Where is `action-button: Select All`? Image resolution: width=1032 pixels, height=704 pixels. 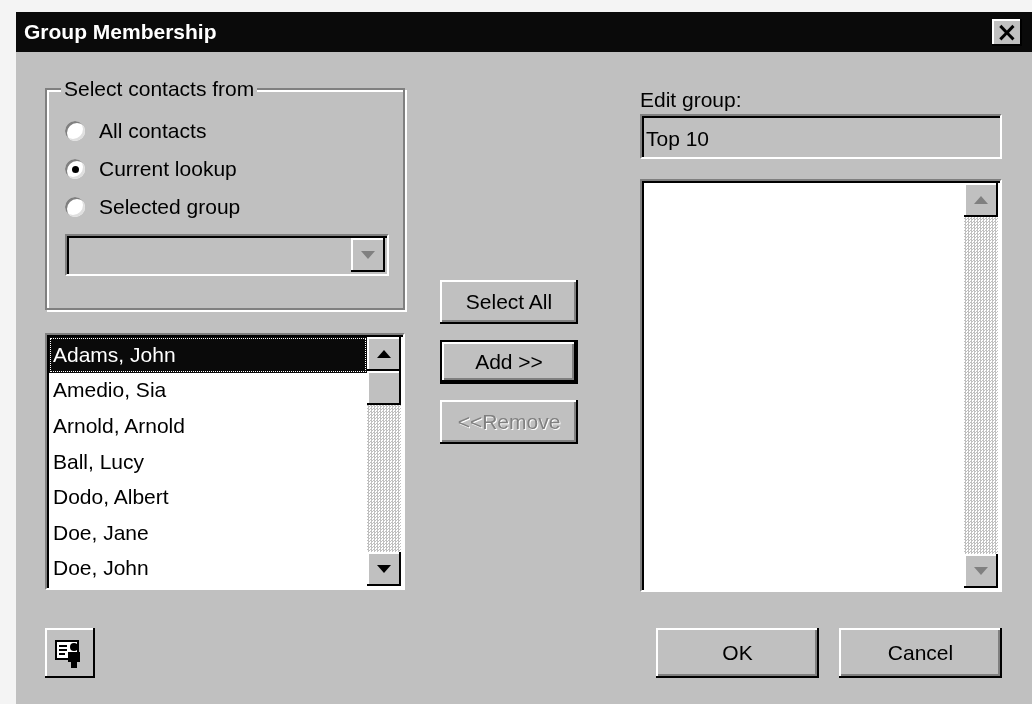 action-button: Select All is located at coordinates (509, 302).